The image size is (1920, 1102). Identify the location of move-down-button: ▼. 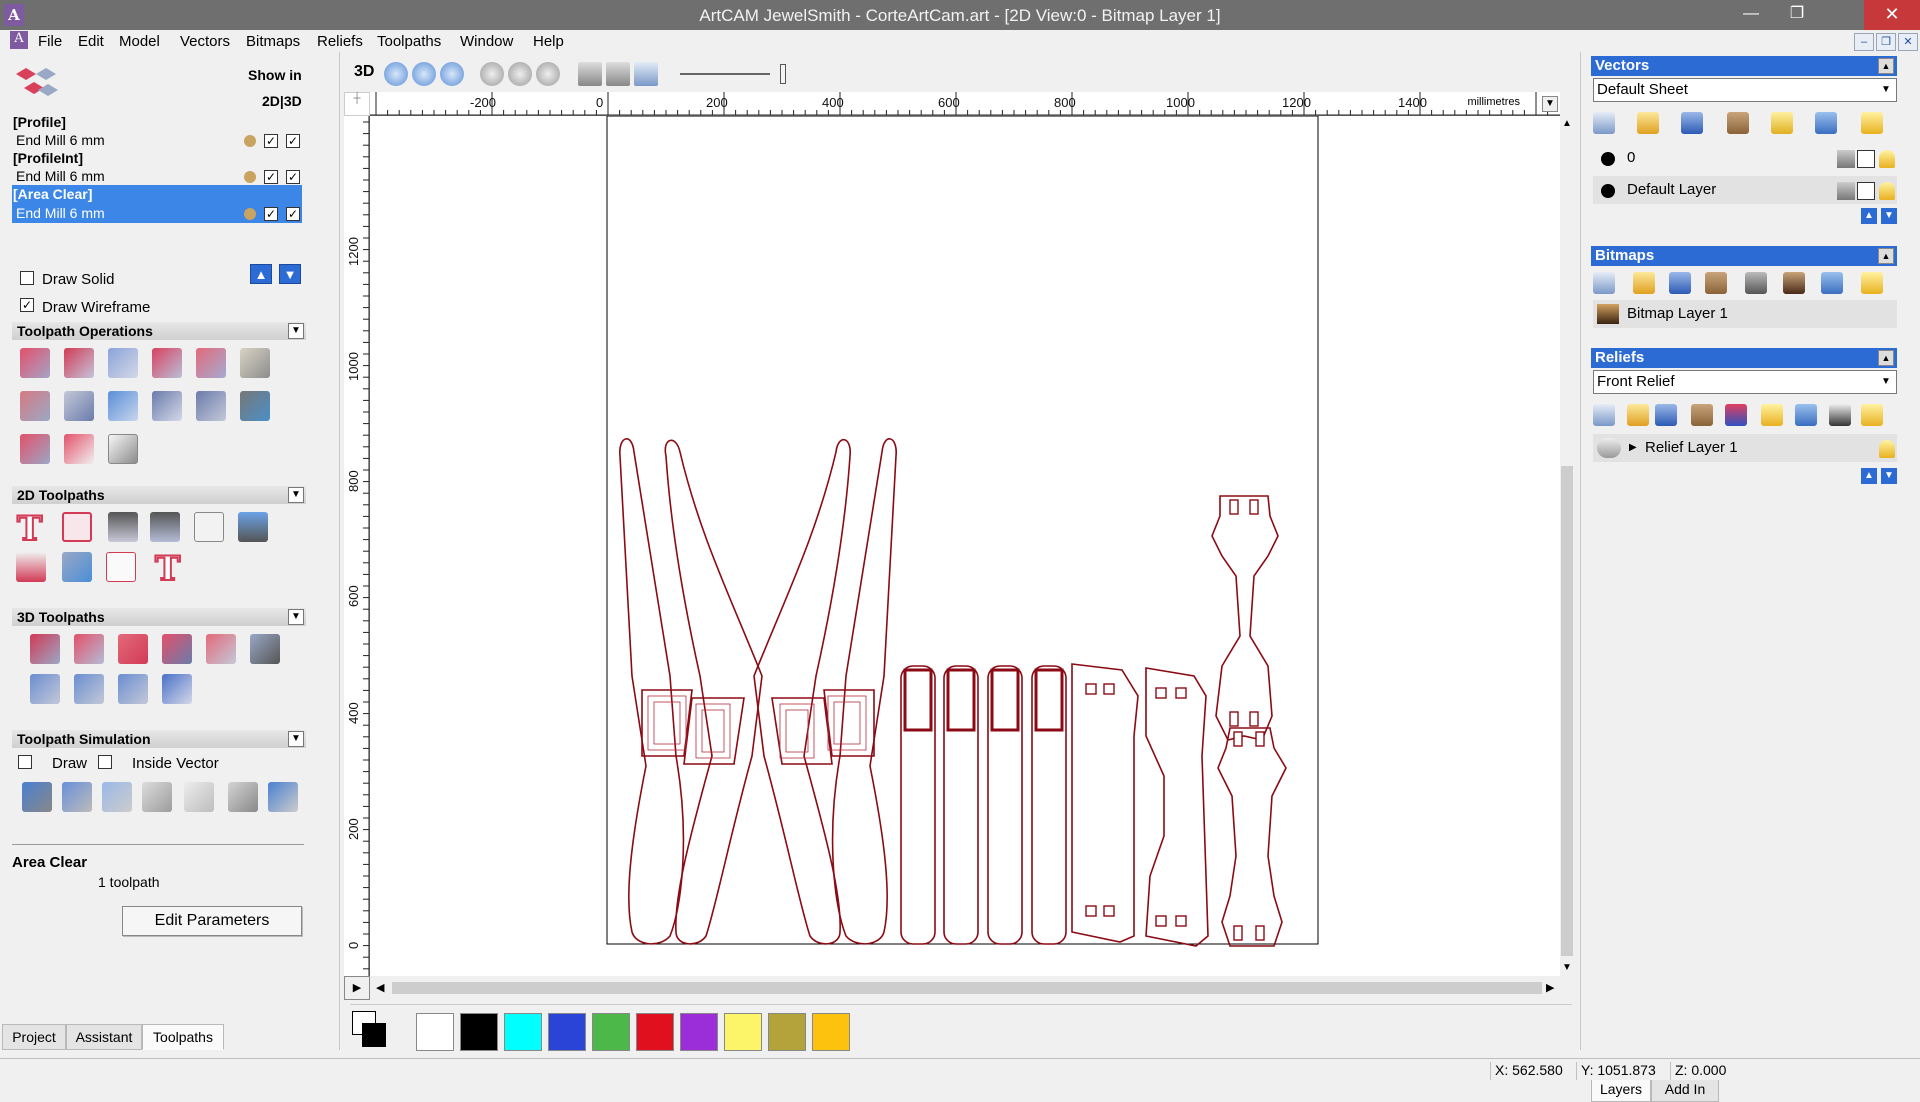
(290, 274).